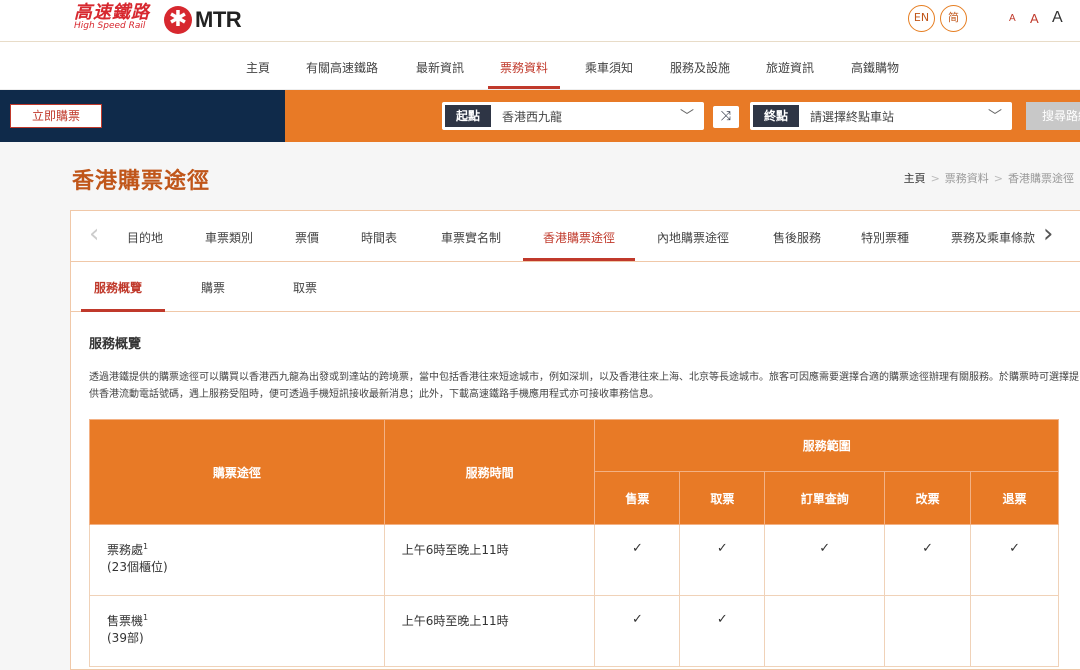 The width and height of the screenshot is (1080, 670). I want to click on hsr-logo-en: High Speed Rail, so click(110, 26).